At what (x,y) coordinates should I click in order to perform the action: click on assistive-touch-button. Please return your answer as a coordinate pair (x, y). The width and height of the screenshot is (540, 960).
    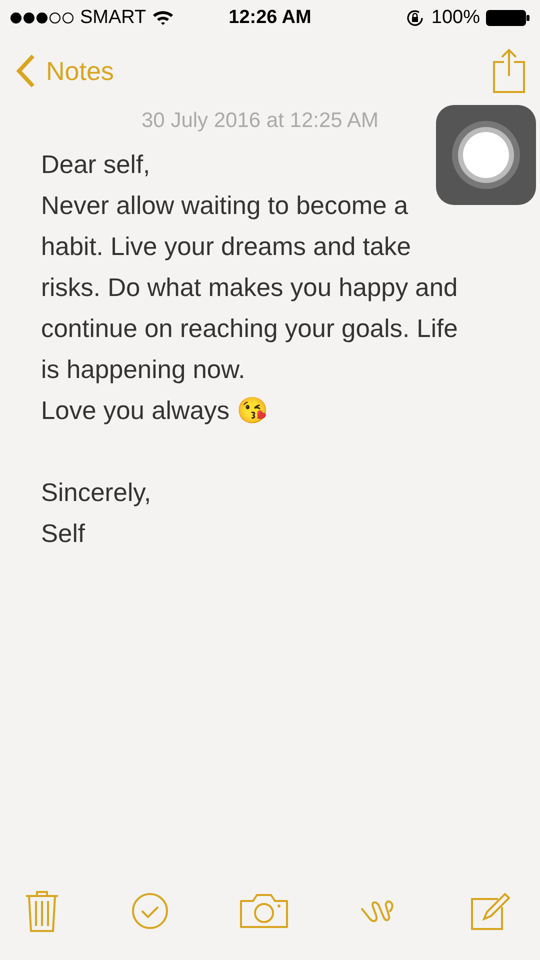
    Looking at the image, I should click on (486, 155).